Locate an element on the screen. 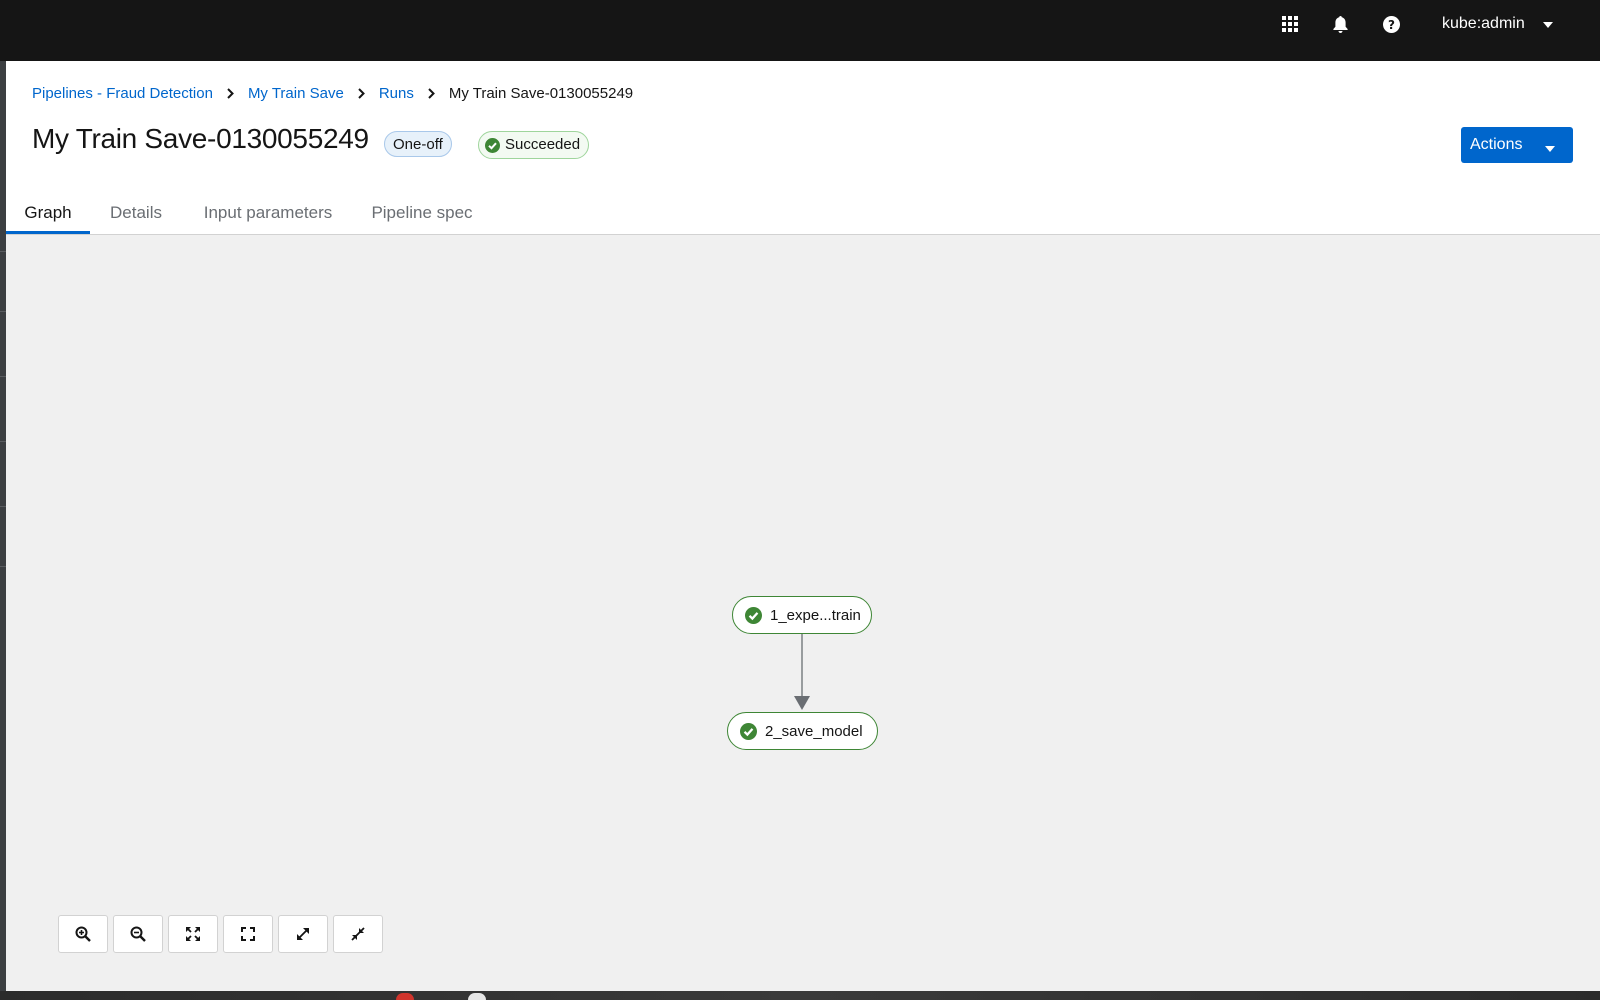  fullscreen-button is located at coordinates (248, 934).